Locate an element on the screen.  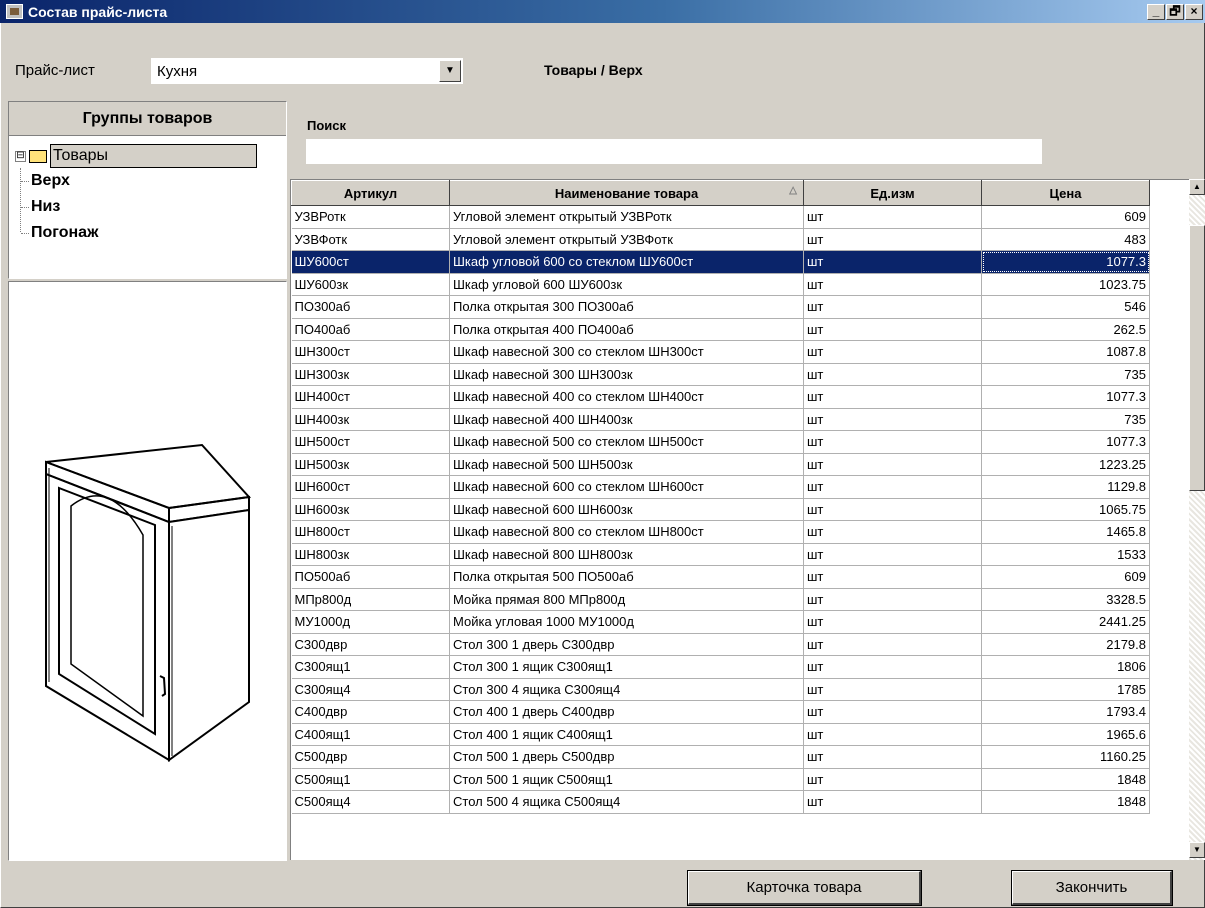
cell-sku: ШН600зк is located at coordinates (370, 509).